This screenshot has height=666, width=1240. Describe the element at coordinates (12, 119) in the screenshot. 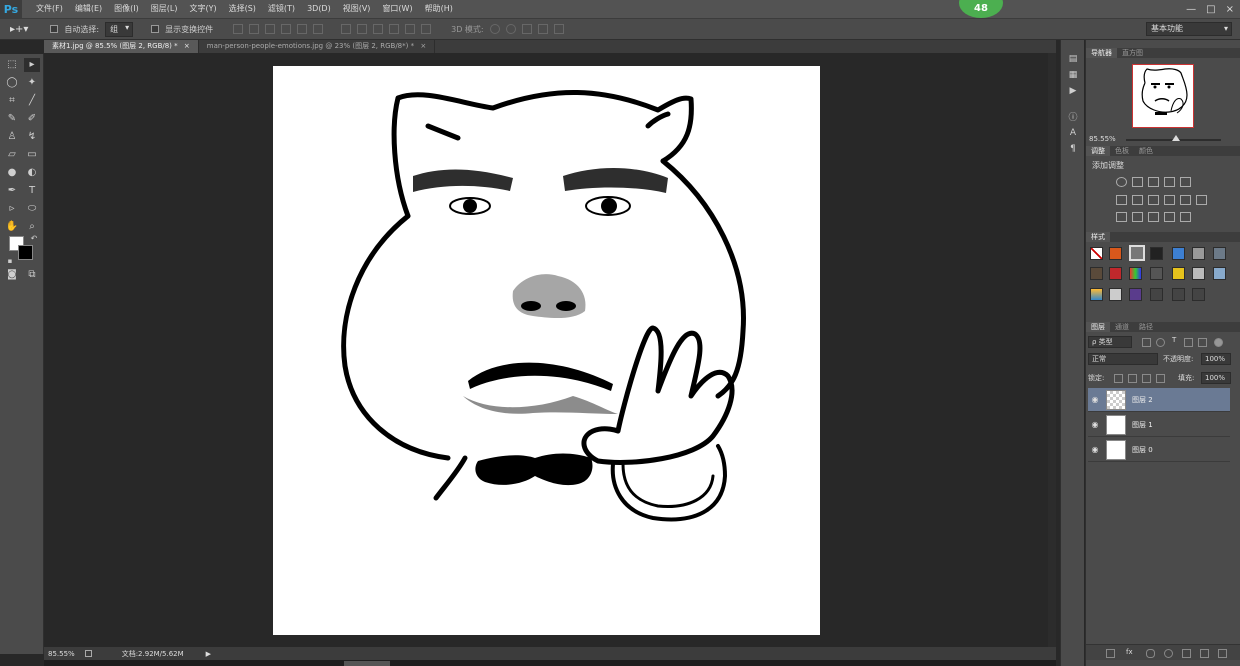

I see `healing-brush-tool-icon: ✎` at that location.